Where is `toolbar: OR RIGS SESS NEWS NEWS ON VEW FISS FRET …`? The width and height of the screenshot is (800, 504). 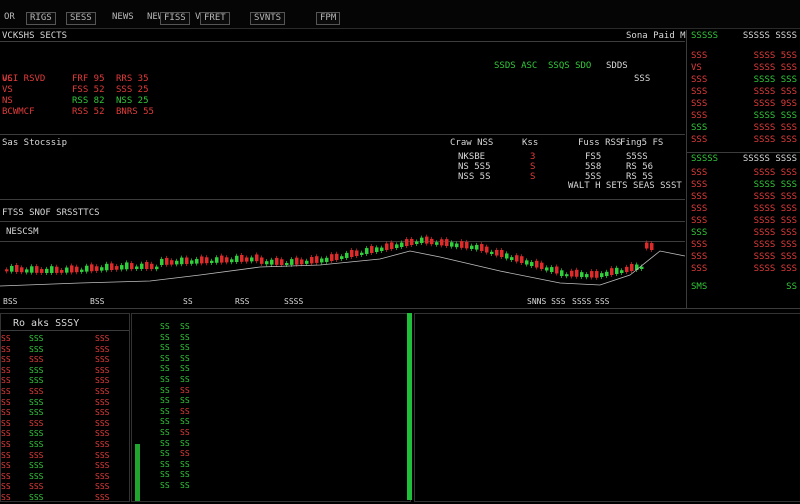 toolbar: OR RIGS SESS NEWS NEWS ON VEW FISS FRET … is located at coordinates (400, 14).